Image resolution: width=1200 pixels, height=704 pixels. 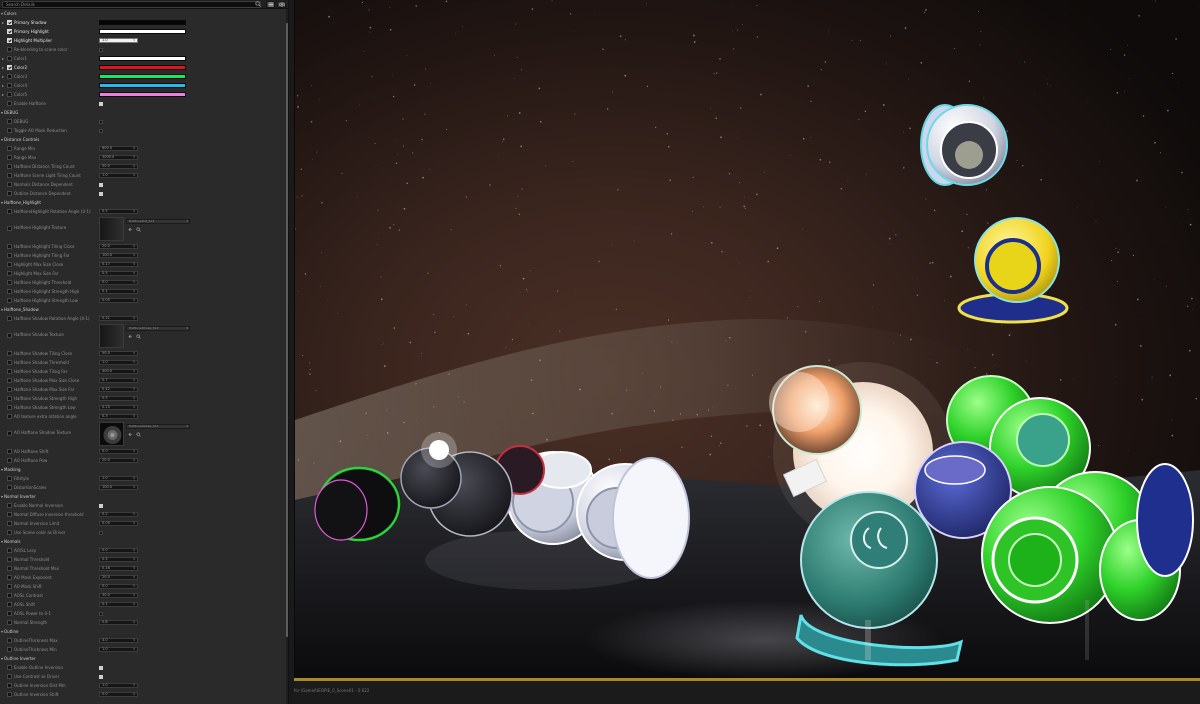 What do you see at coordinates (118, 389) in the screenshot?
I see `numeric-input: 0.42 ⇅` at bounding box center [118, 389].